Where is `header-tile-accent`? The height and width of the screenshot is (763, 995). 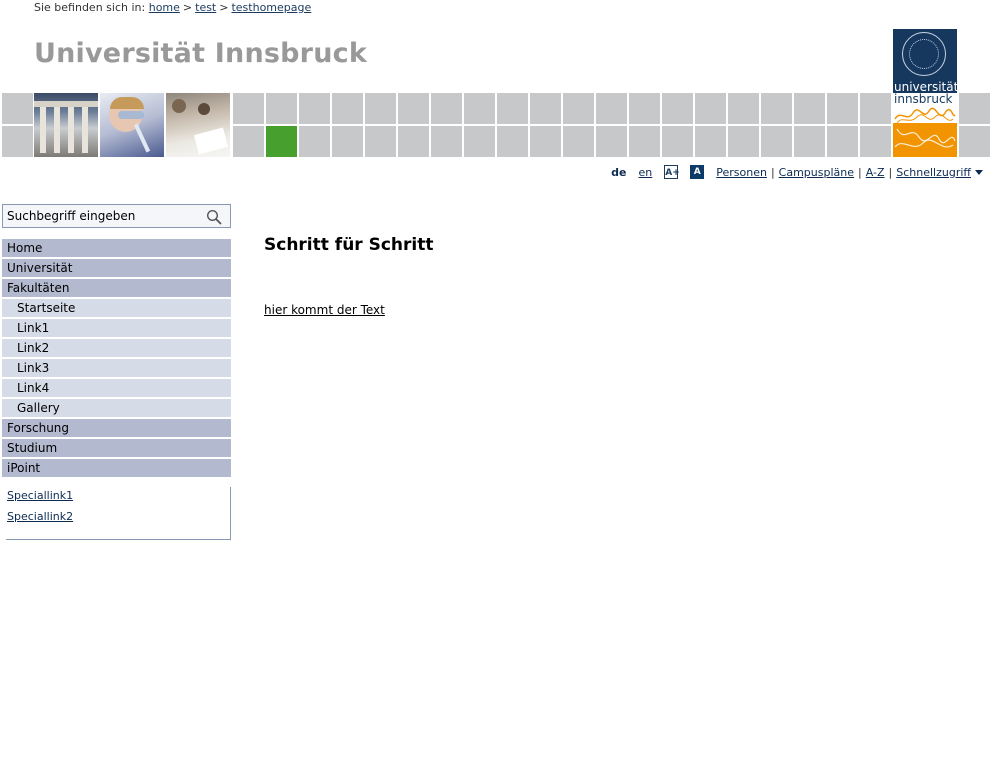 header-tile-accent is located at coordinates (281, 141).